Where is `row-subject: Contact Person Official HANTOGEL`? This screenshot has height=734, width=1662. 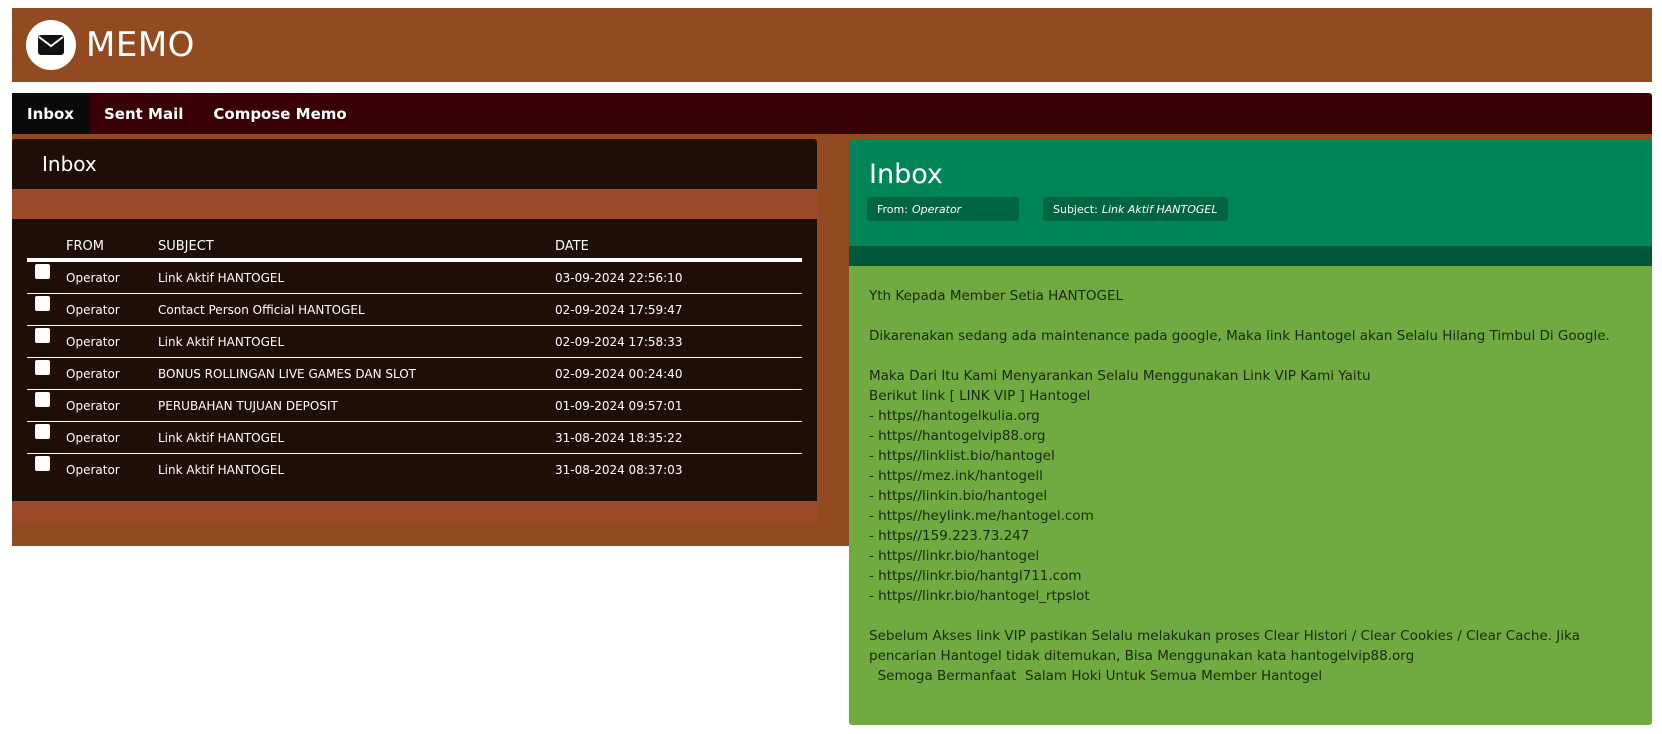
row-subject: Contact Person Official HANTOGEL is located at coordinates (356, 309).